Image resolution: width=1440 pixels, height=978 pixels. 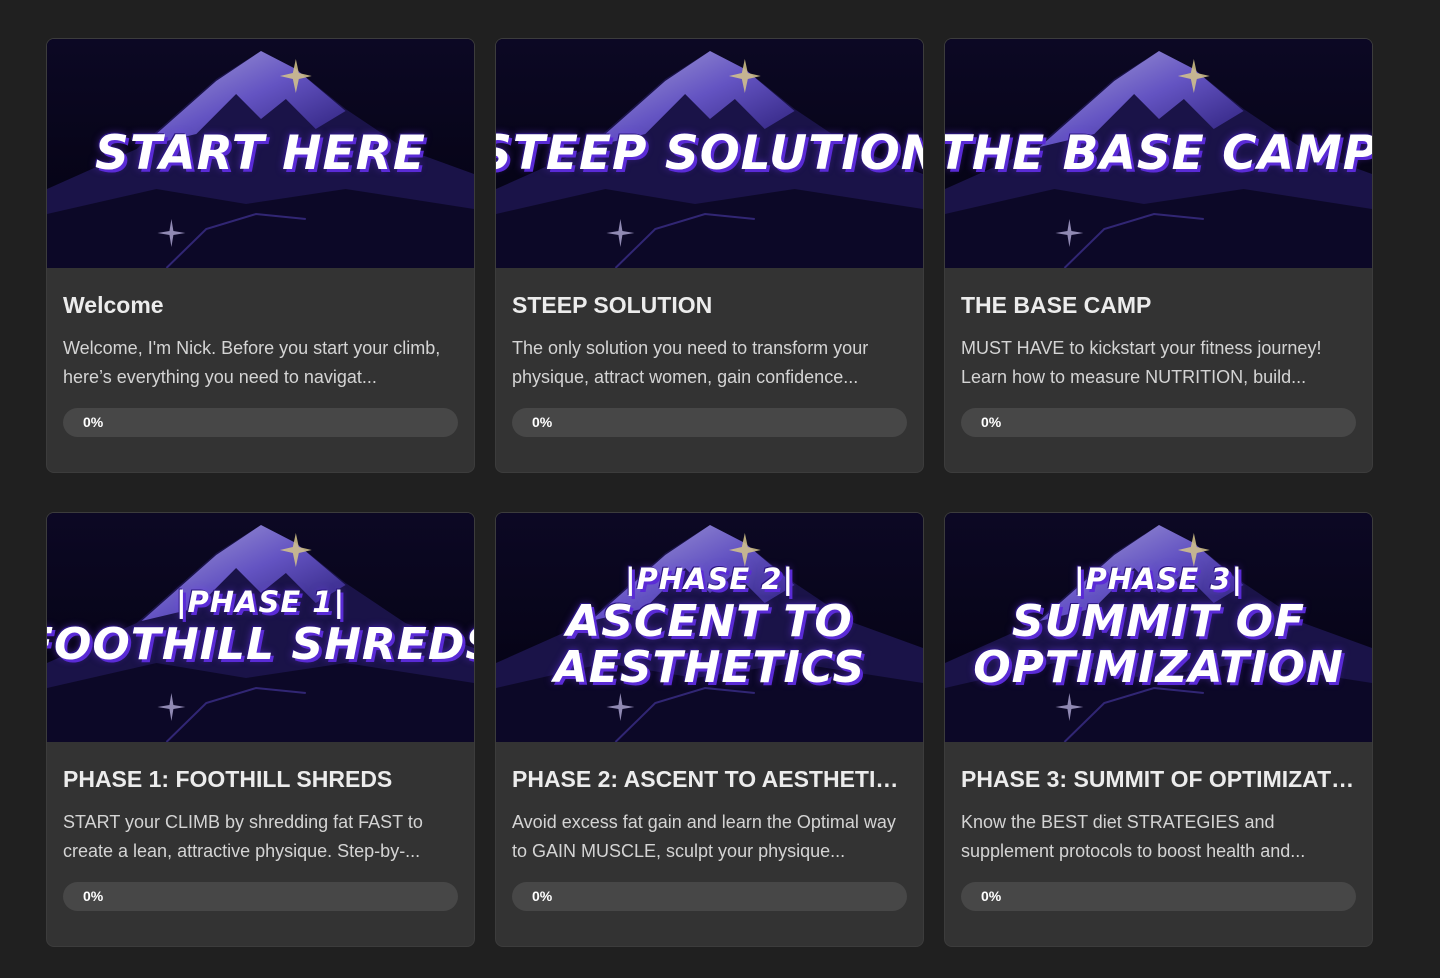 What do you see at coordinates (1158, 779) in the screenshot?
I see `course-title: PHASE 3: SUMMIT OF OPTIMIZATION` at bounding box center [1158, 779].